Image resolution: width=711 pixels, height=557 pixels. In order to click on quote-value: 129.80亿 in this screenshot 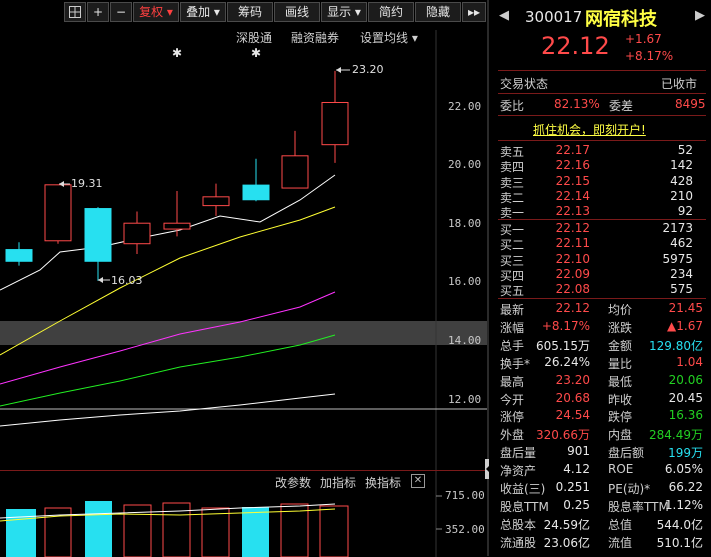, I will do `click(676, 345)`.